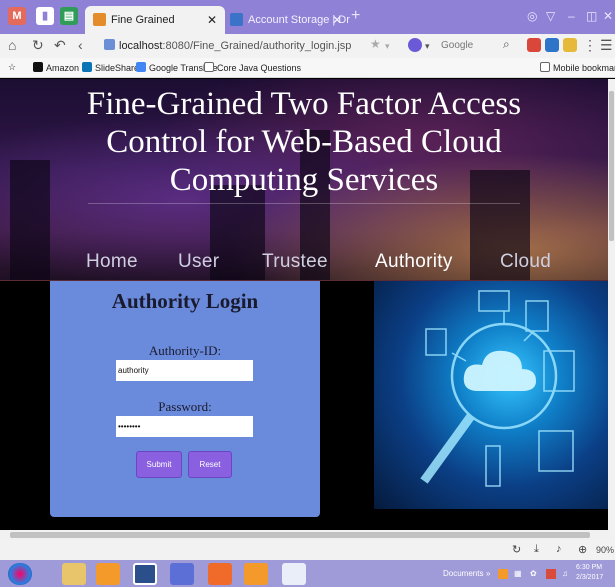 The width and height of the screenshot is (615, 587). Describe the element at coordinates (506, 44) in the screenshot. I see `search-icon: ⌕` at that location.